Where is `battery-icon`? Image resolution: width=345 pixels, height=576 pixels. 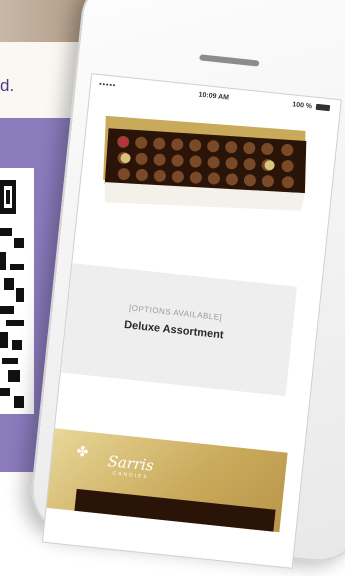 battery-icon is located at coordinates (323, 107).